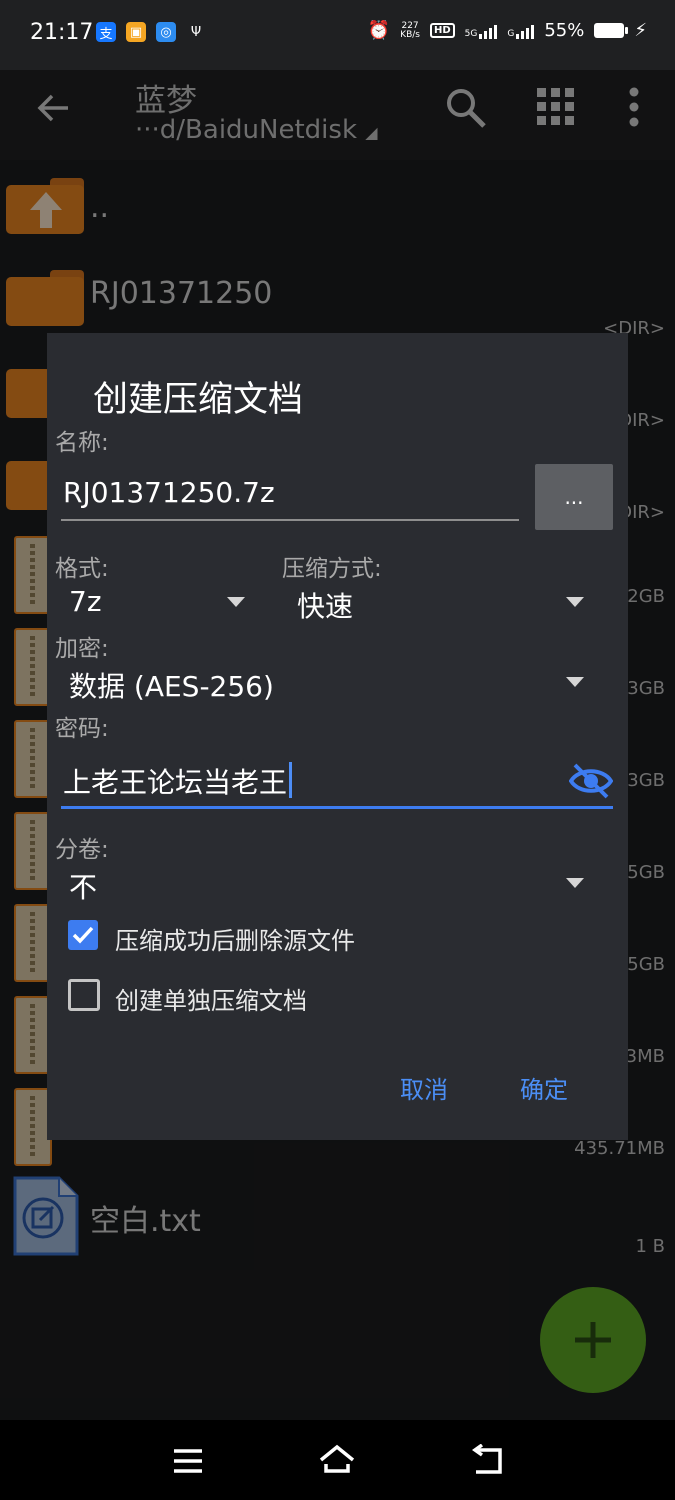  Describe the element at coordinates (211, 1001) in the screenshot. I see `separate-archives-label: 创建单独压缩文档` at that location.